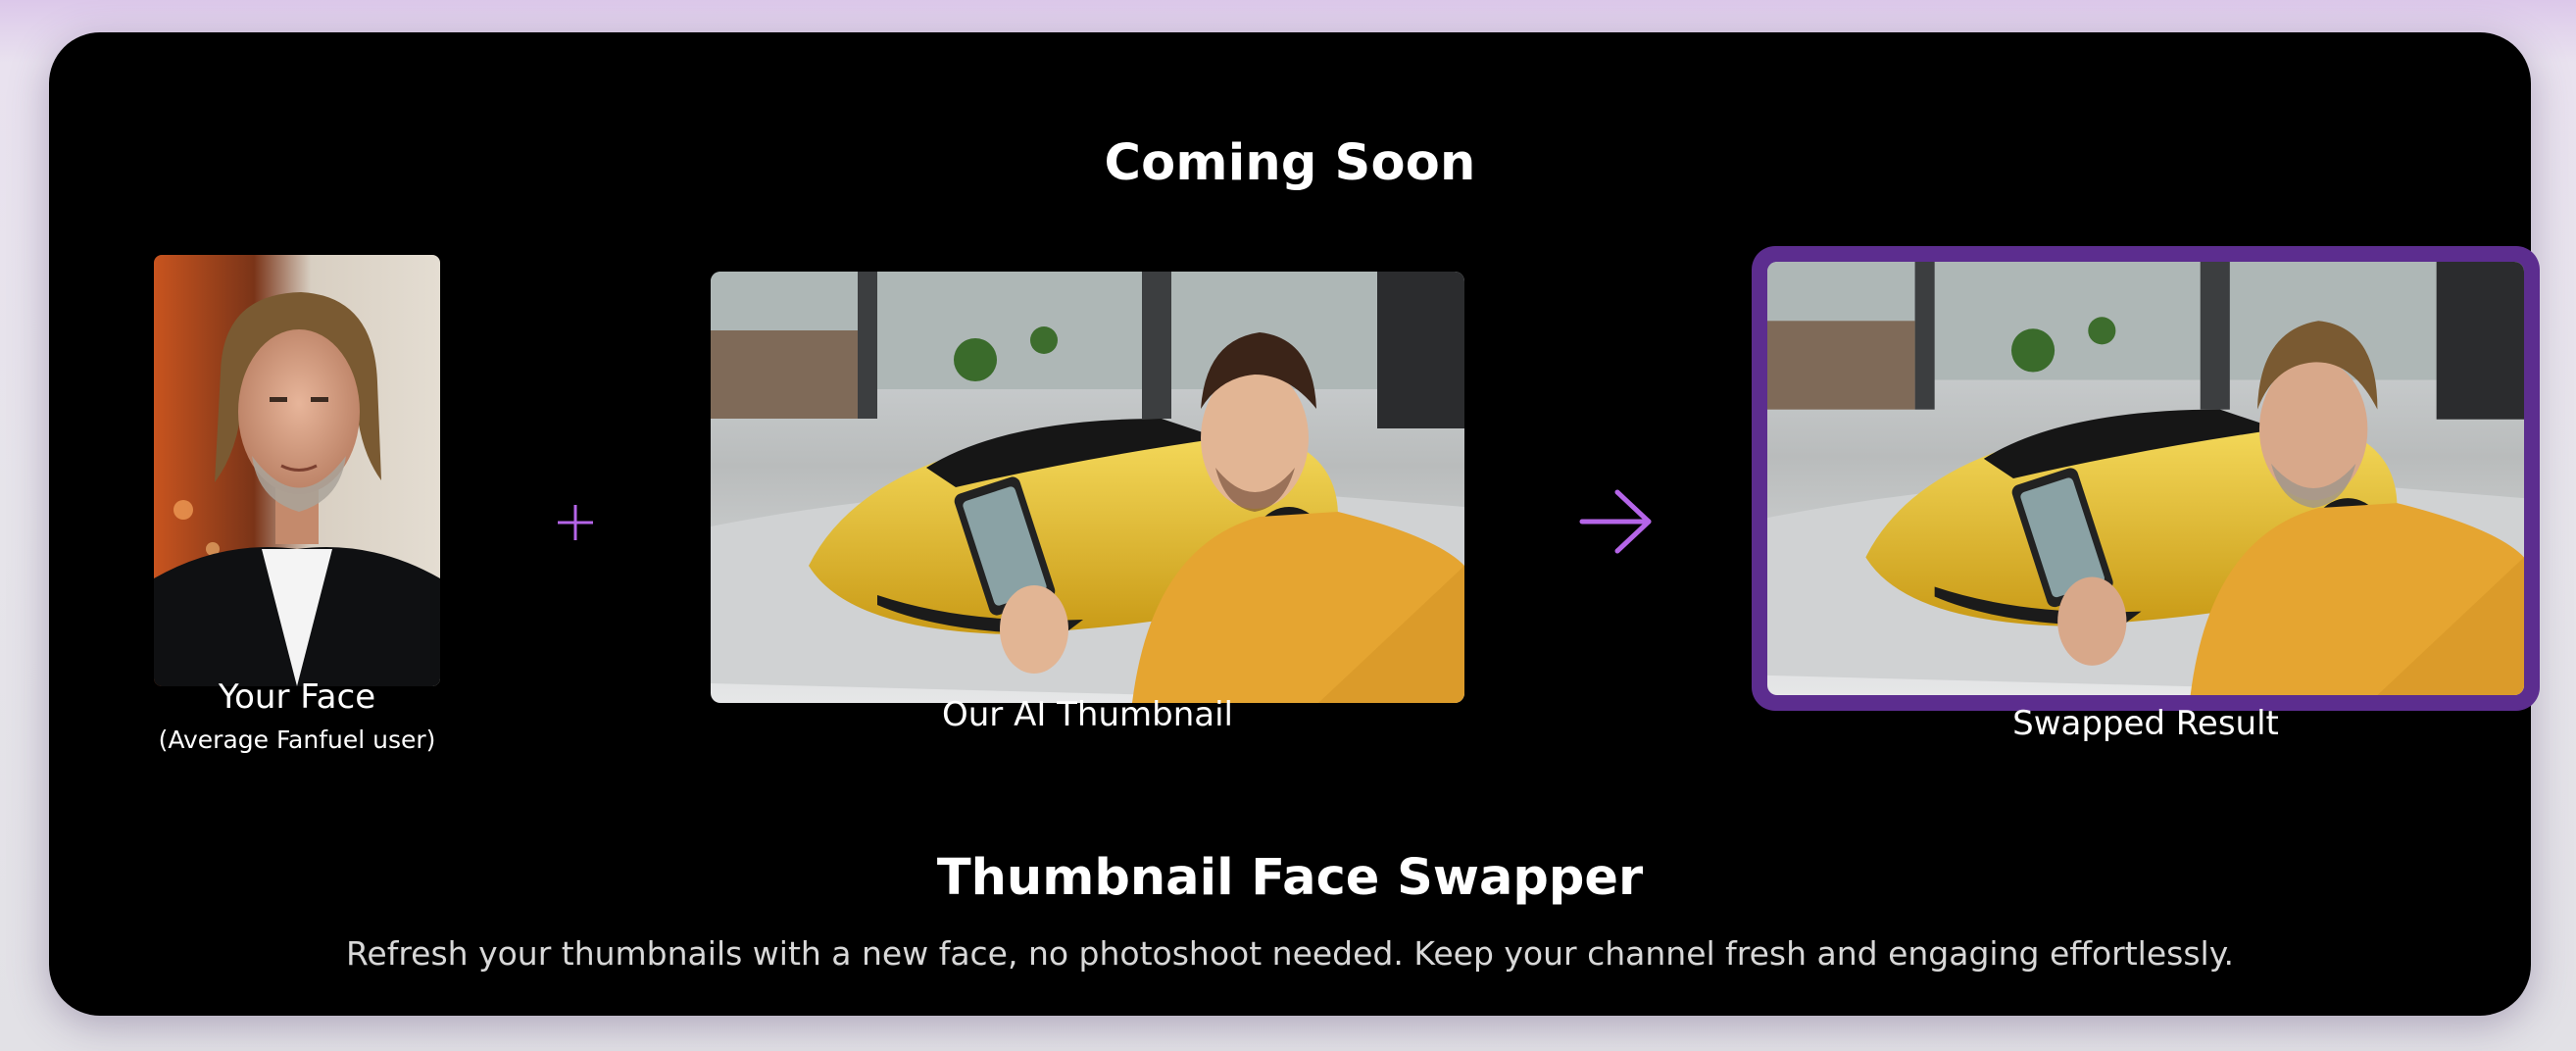 The height and width of the screenshot is (1051, 2576). What do you see at coordinates (1290, 163) in the screenshot?
I see `section-heading: Coming Soon` at bounding box center [1290, 163].